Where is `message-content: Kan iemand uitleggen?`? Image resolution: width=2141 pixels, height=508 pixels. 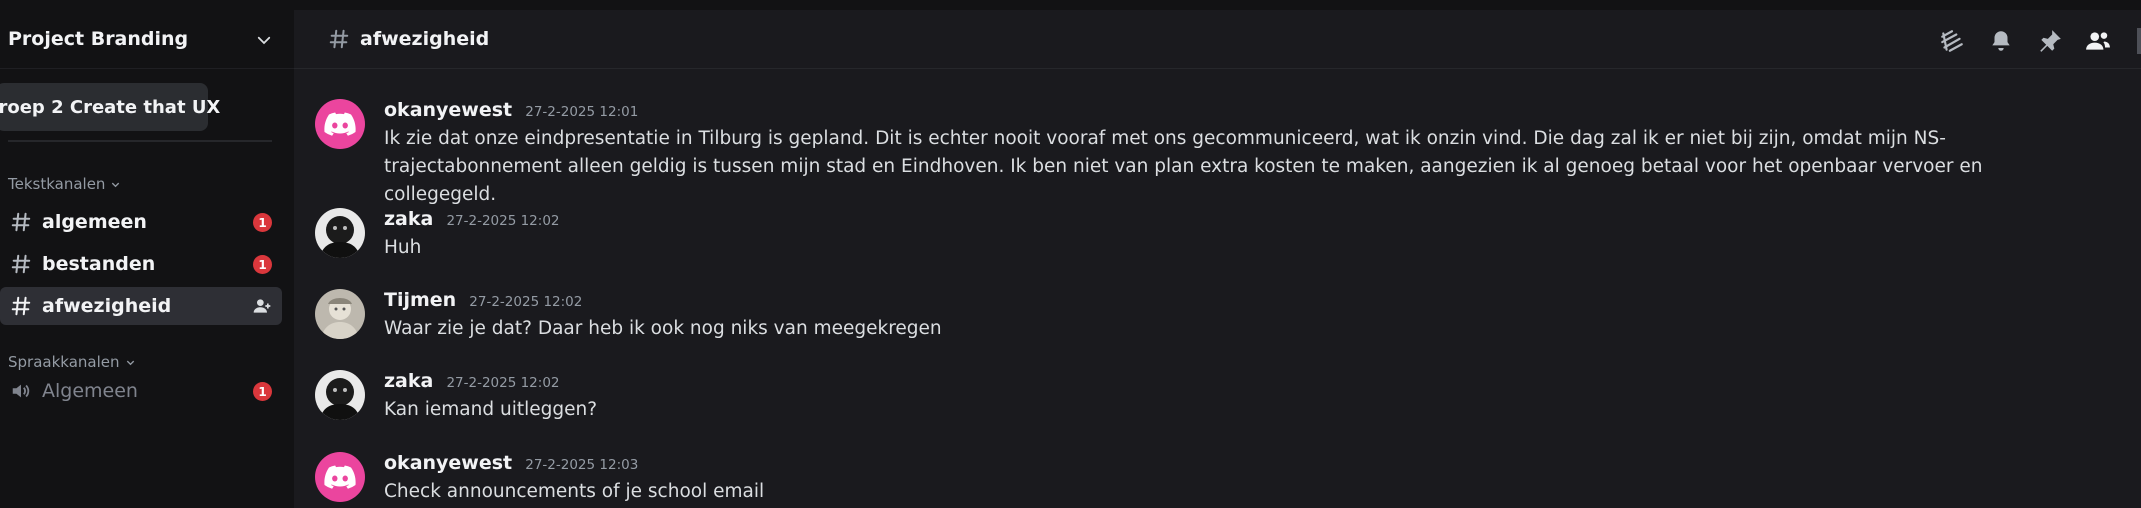
message-content: Kan iemand uitleggen? is located at coordinates (491, 409).